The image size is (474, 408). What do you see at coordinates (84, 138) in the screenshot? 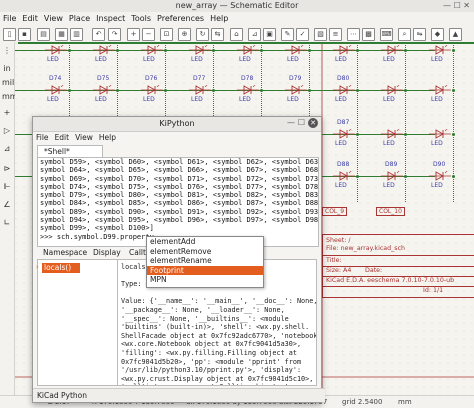
I see `kipython-menu-view: View` at bounding box center [84, 138].